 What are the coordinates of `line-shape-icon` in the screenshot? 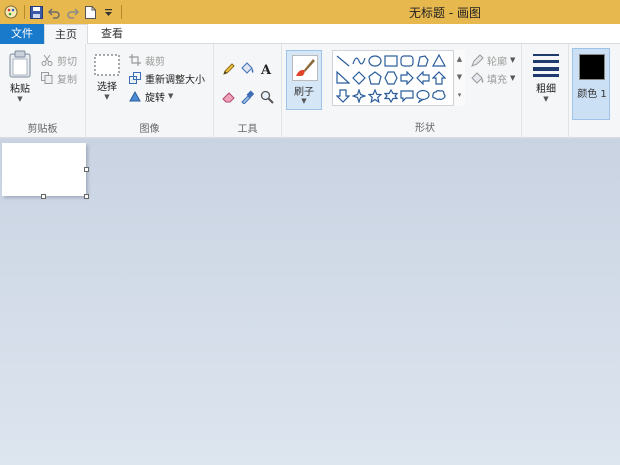 It's located at (343, 61).